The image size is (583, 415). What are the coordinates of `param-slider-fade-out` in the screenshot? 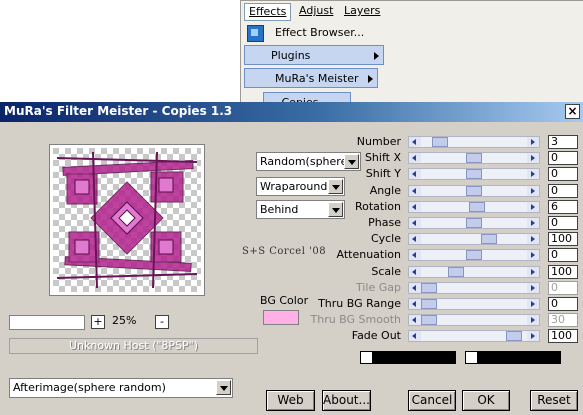 It's located at (474, 336).